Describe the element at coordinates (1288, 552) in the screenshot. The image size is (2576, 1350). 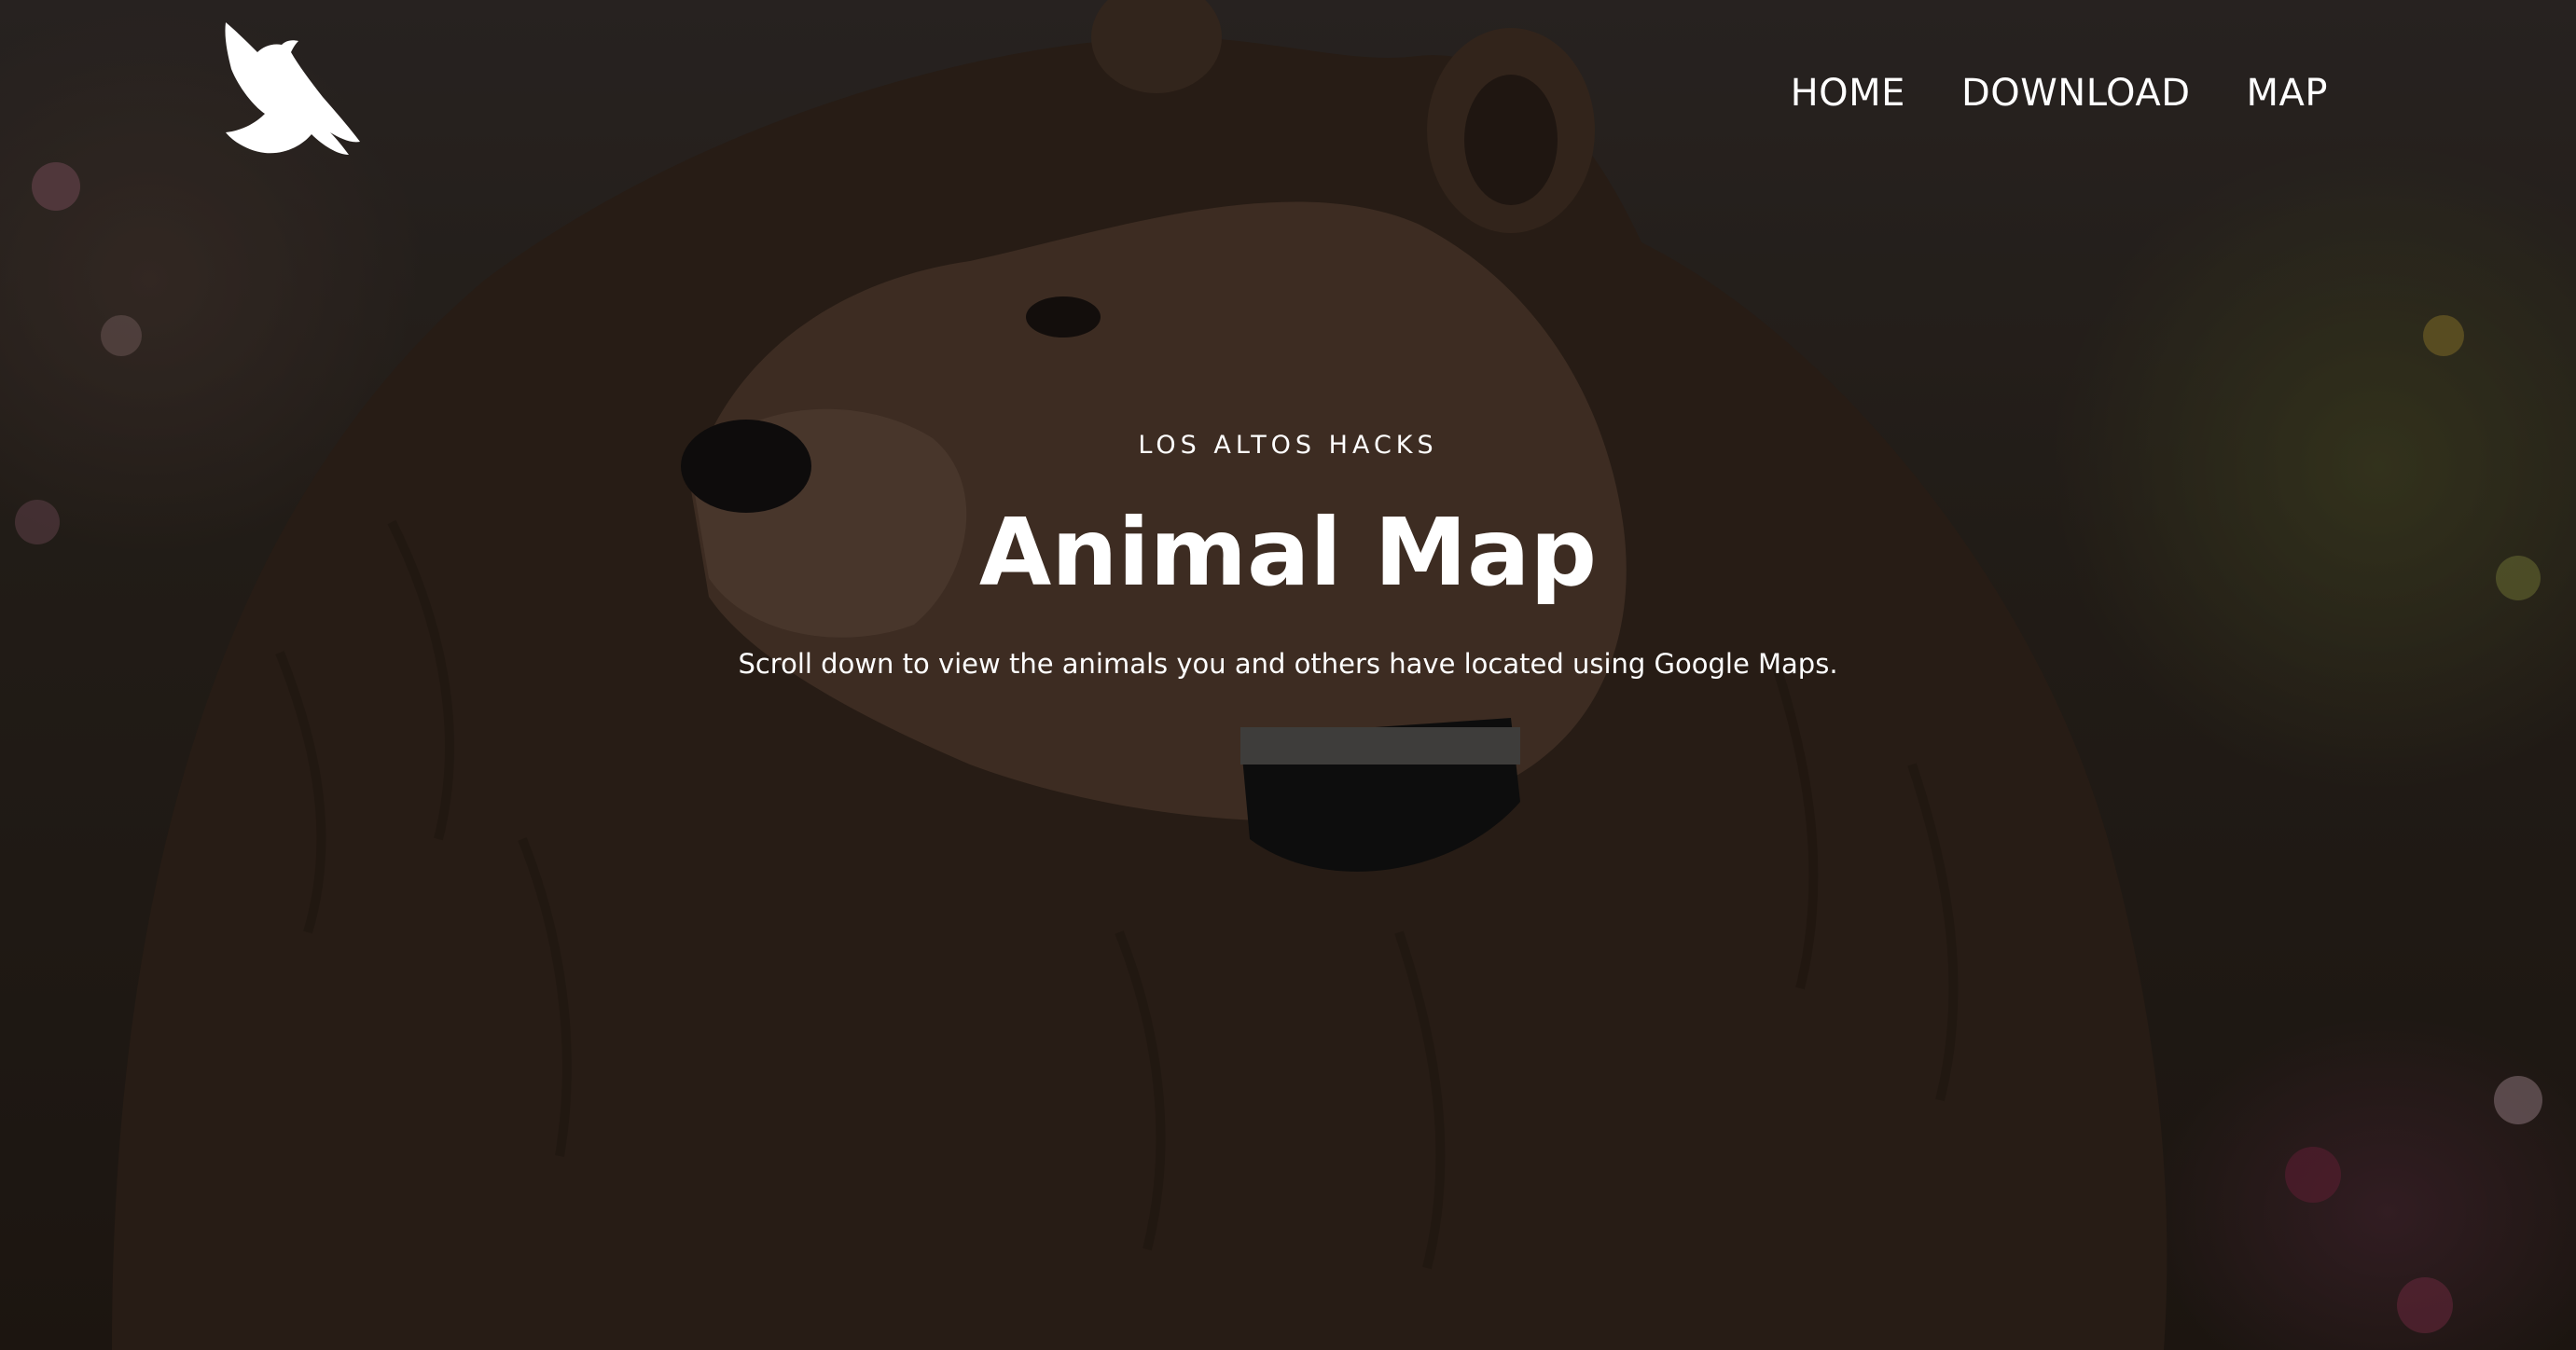
I see `hero-title: Animal Map` at that location.